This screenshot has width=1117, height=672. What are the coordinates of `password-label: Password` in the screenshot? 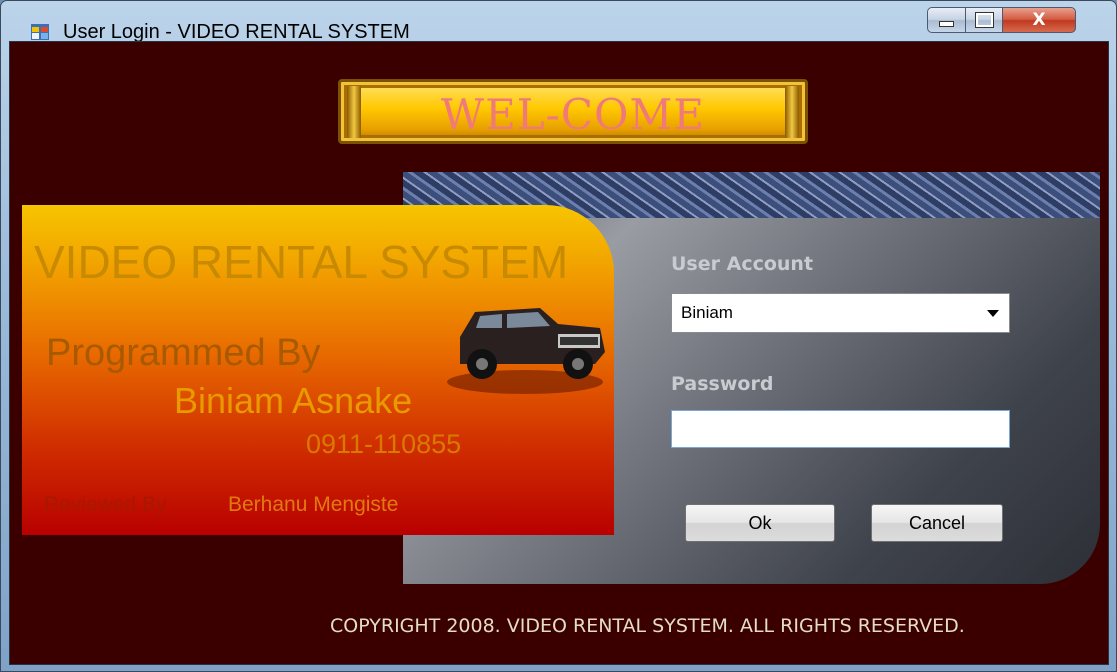 It's located at (722, 384).